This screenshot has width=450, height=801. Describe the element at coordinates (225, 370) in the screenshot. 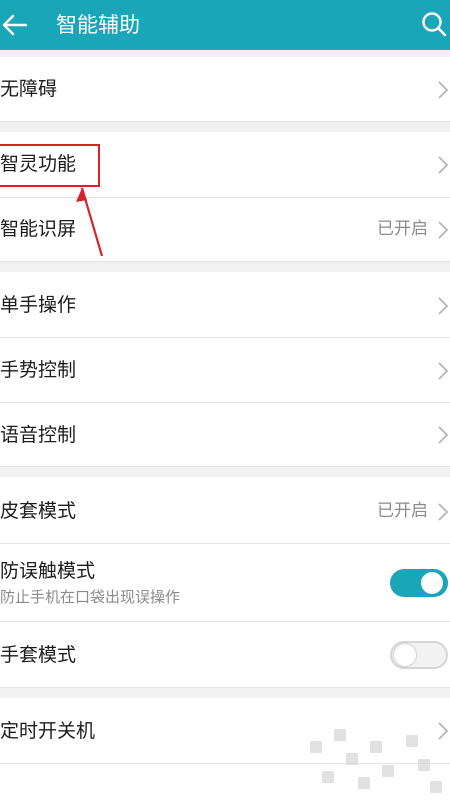

I see `row-gesture: 手势控制` at that location.